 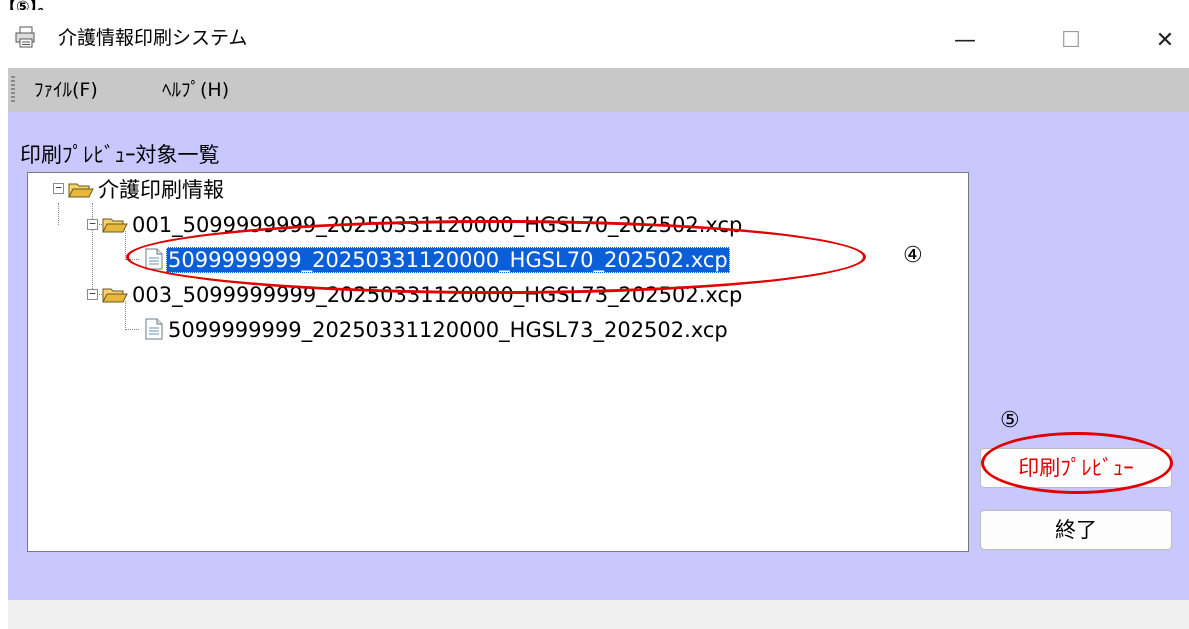 I want to click on status-bar, so click(x=598, y=614).